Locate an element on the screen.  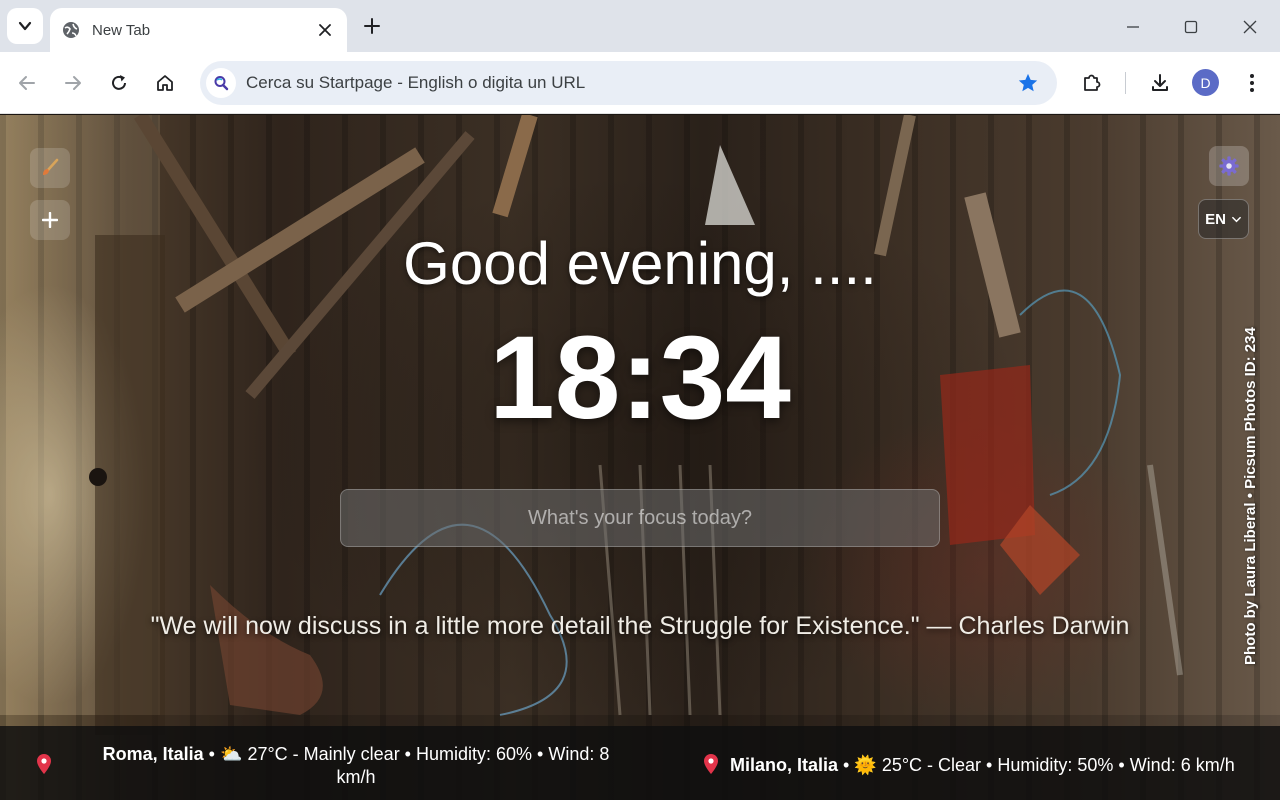
language-value: EN is located at coordinates (1215, 219).